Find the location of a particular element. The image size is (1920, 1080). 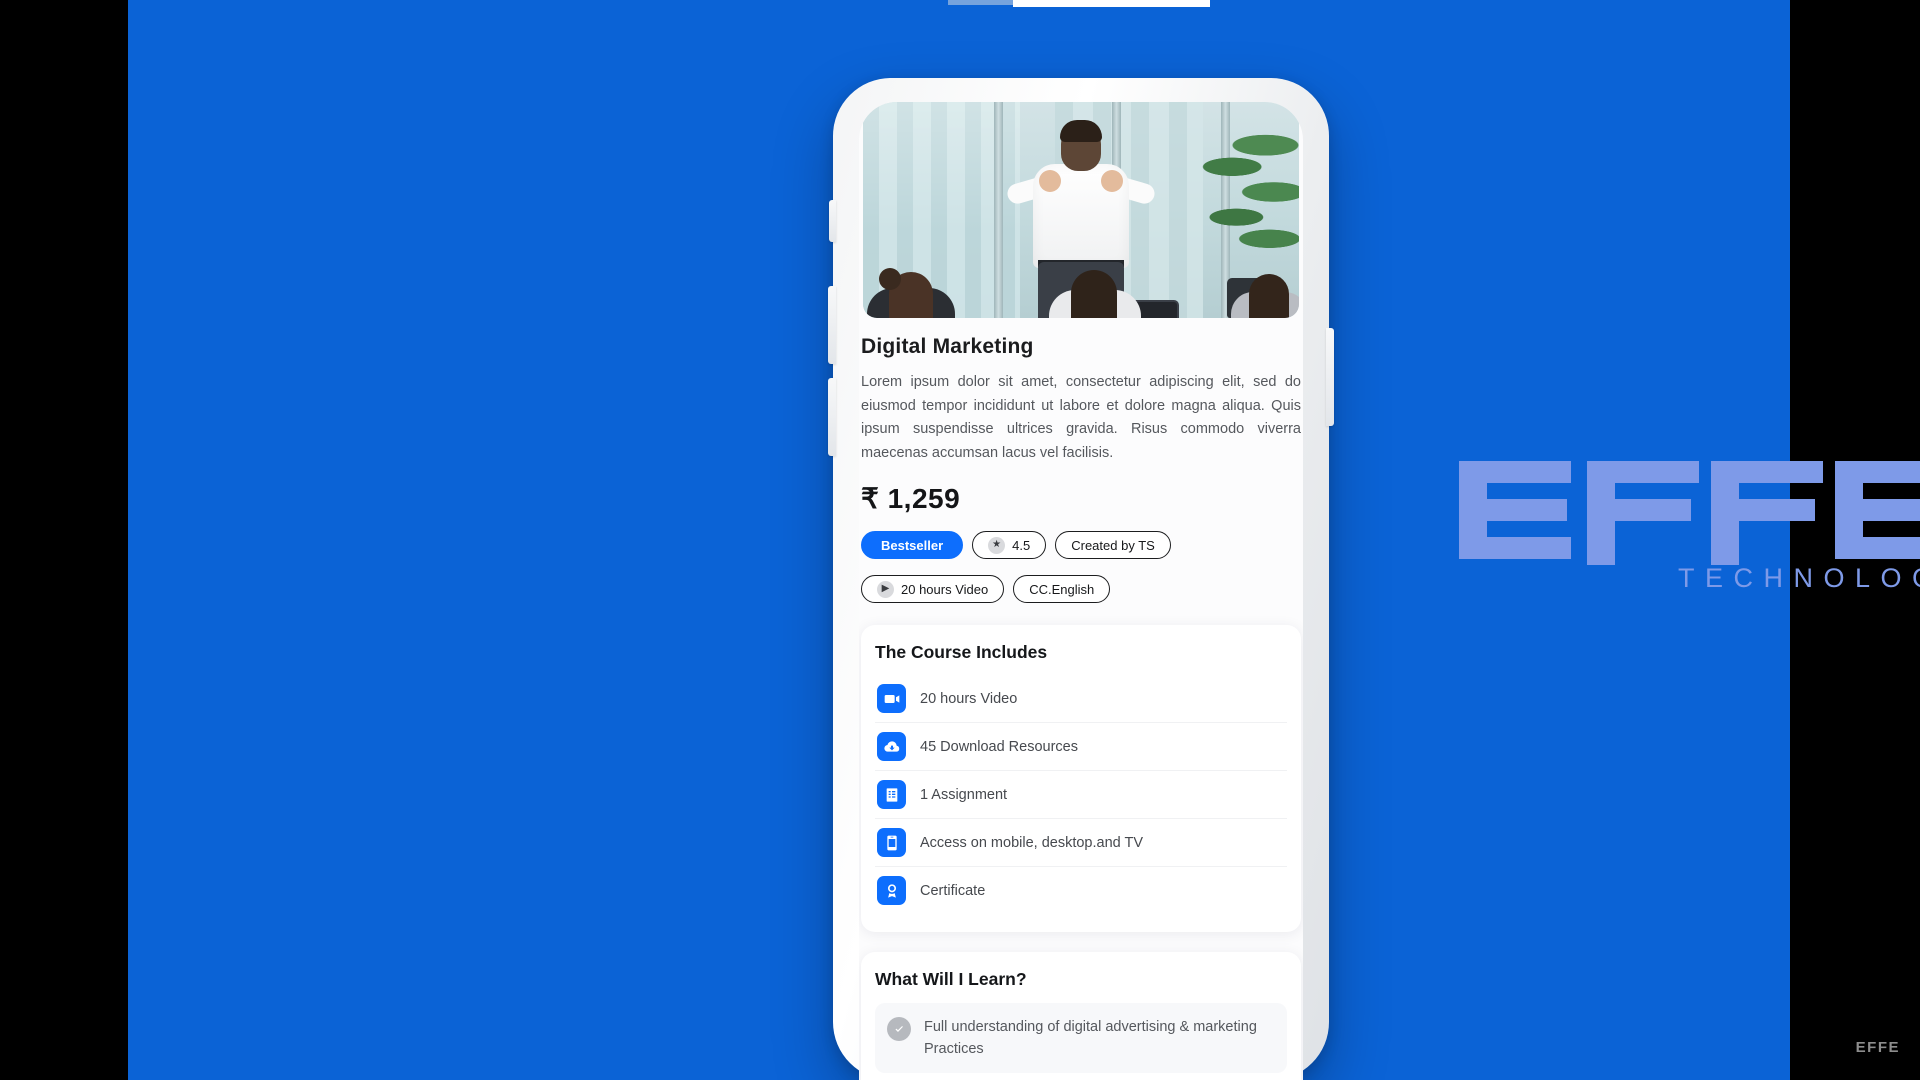

assignment-document-icon is located at coordinates (891, 794).